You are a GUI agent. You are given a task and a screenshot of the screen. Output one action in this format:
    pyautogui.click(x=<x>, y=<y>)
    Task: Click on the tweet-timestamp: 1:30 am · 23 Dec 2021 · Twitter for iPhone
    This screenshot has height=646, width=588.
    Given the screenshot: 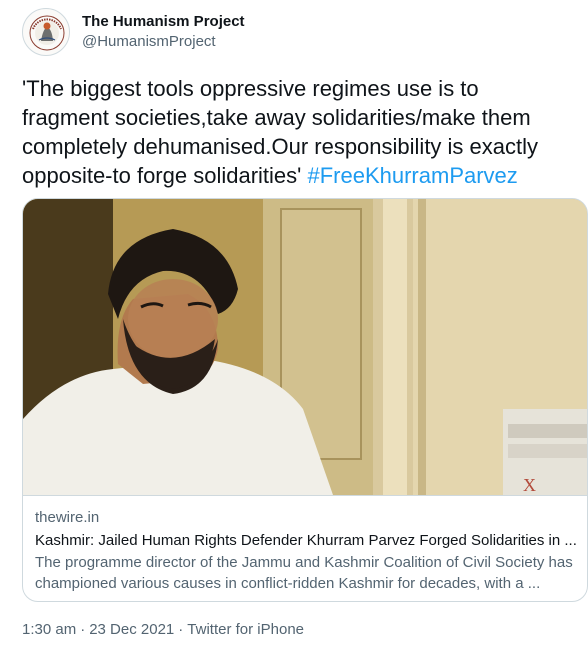 What is the action you would take?
    pyautogui.click(x=163, y=630)
    